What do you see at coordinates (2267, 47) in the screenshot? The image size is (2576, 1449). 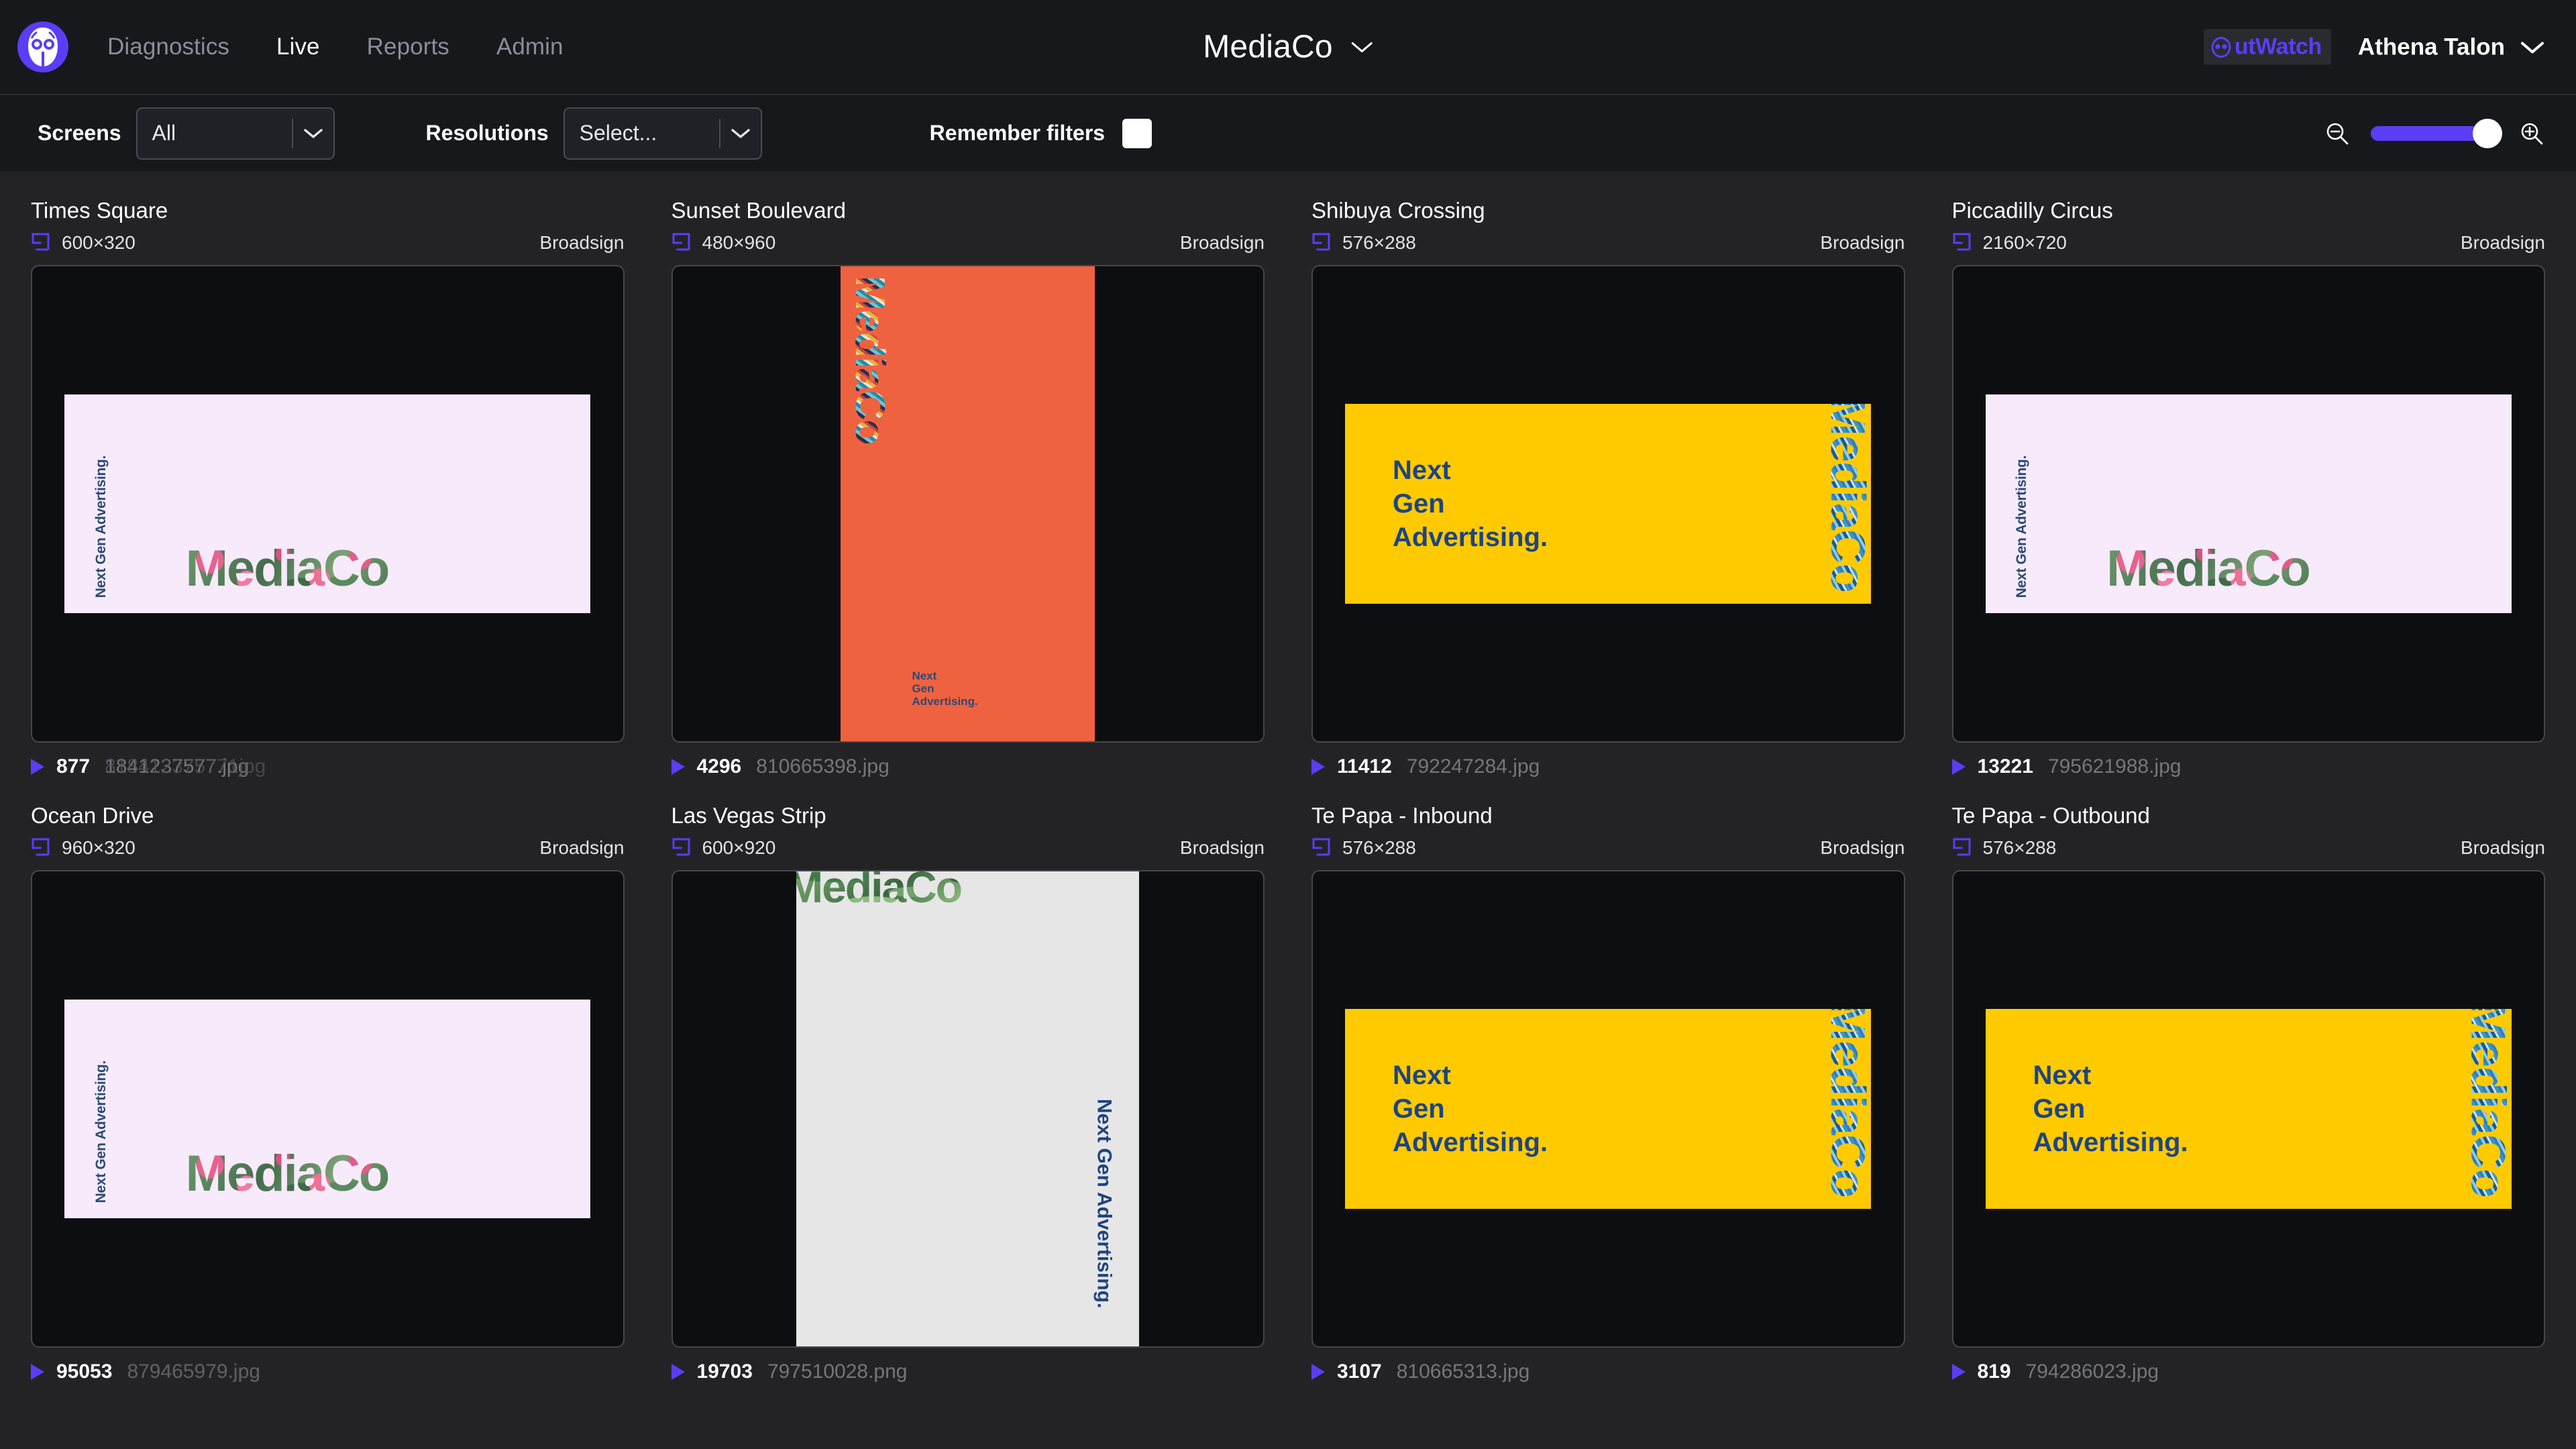 I see `outwatch-product-badge: utWatch` at bounding box center [2267, 47].